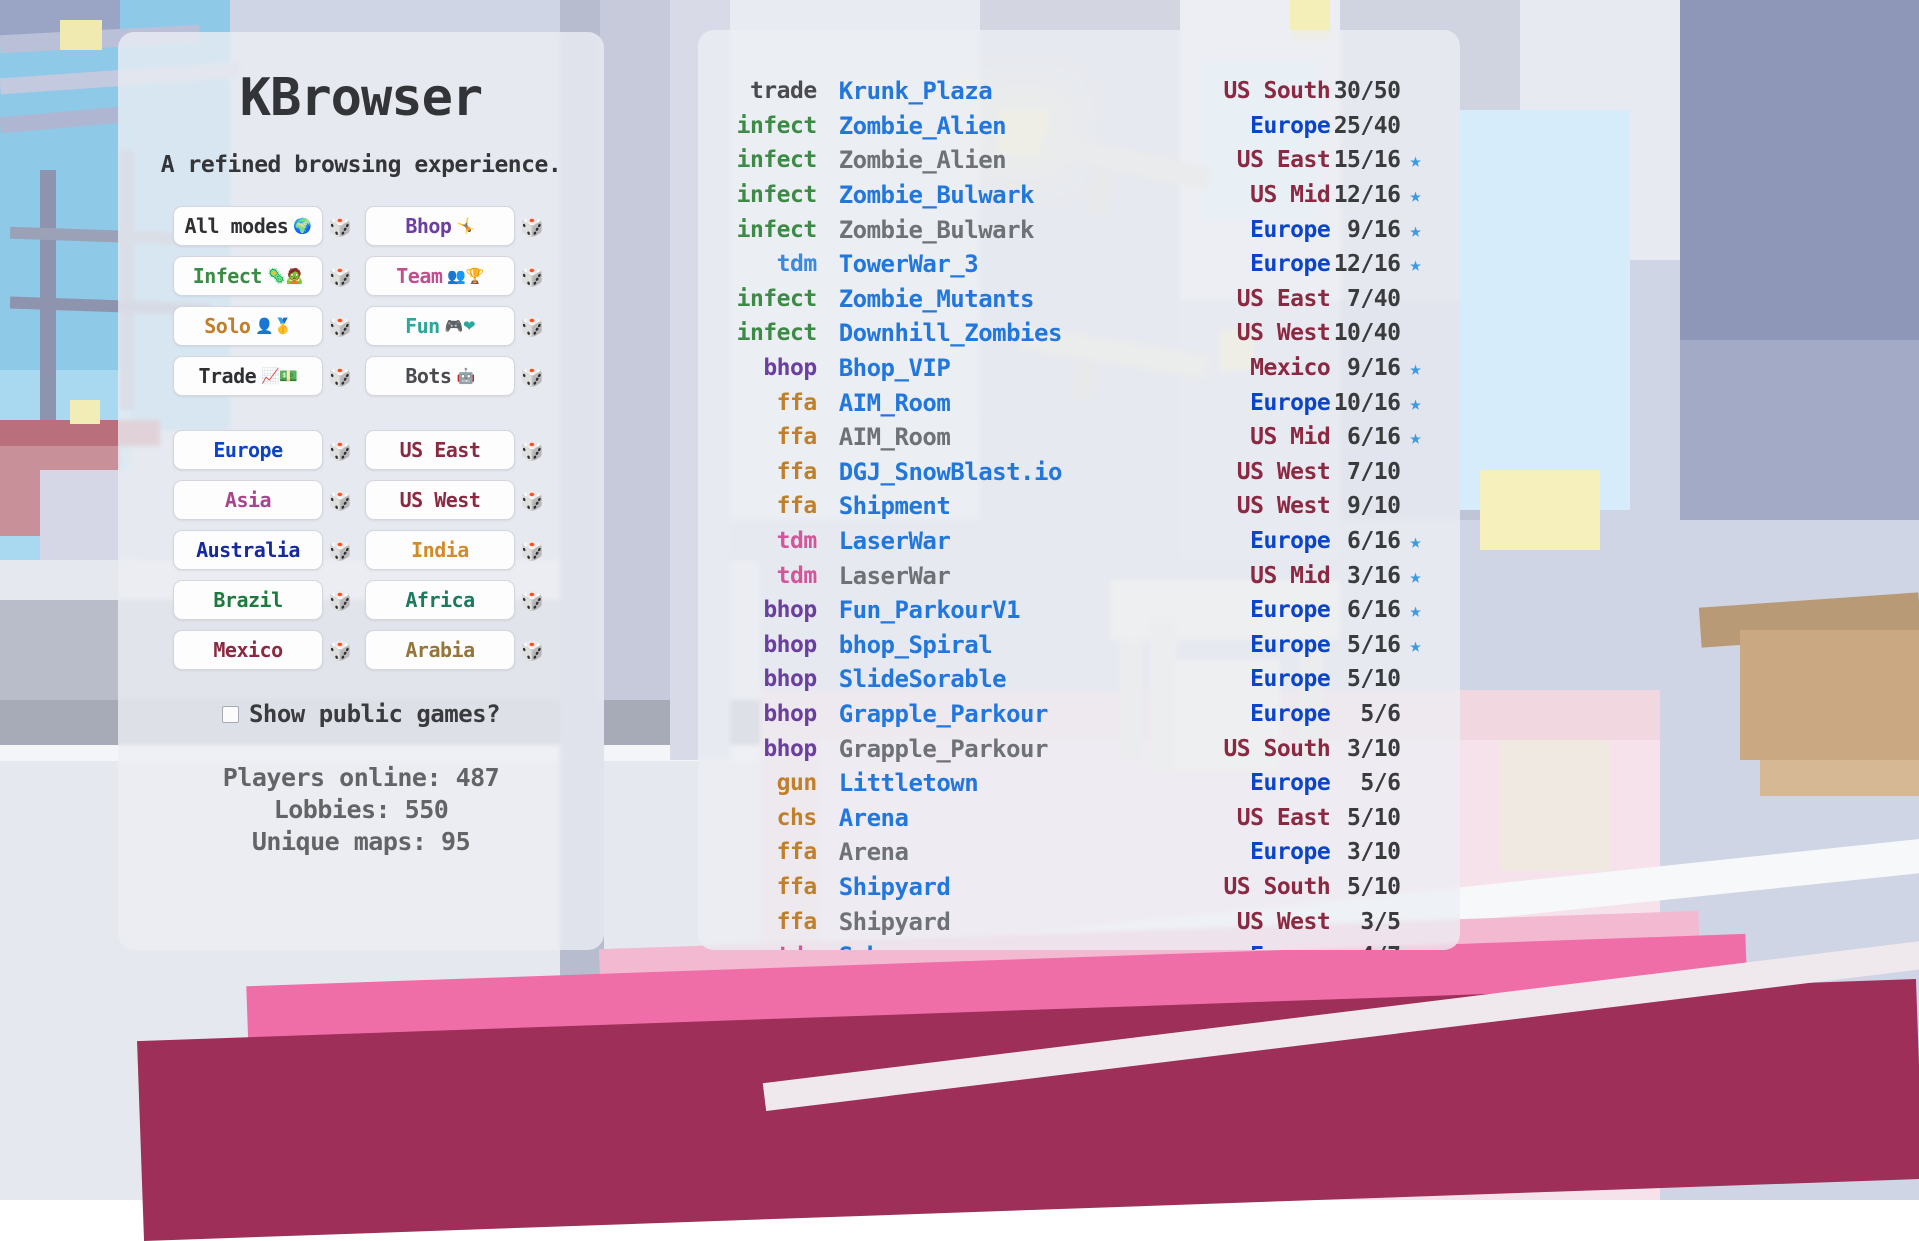 The image size is (1919, 1241). I want to click on server-row: ffaShipyardUS South5/10, so click(1079, 887).